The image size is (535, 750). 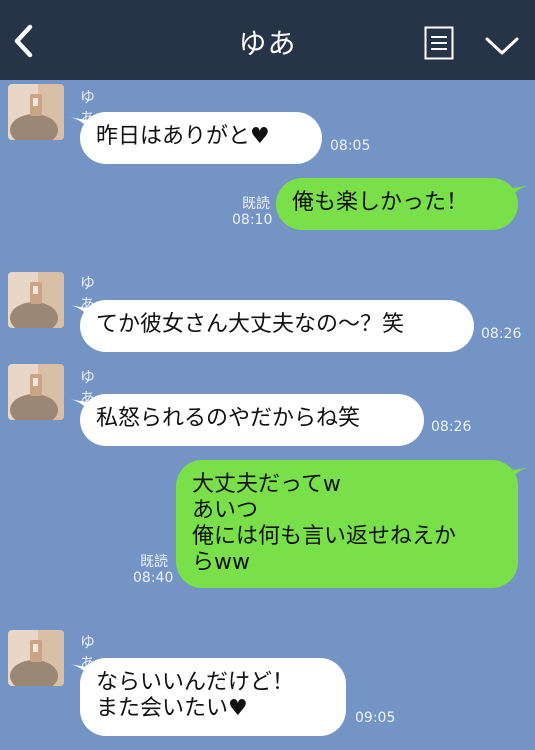 What do you see at coordinates (502, 46) in the screenshot?
I see `chevron-down-icon` at bounding box center [502, 46].